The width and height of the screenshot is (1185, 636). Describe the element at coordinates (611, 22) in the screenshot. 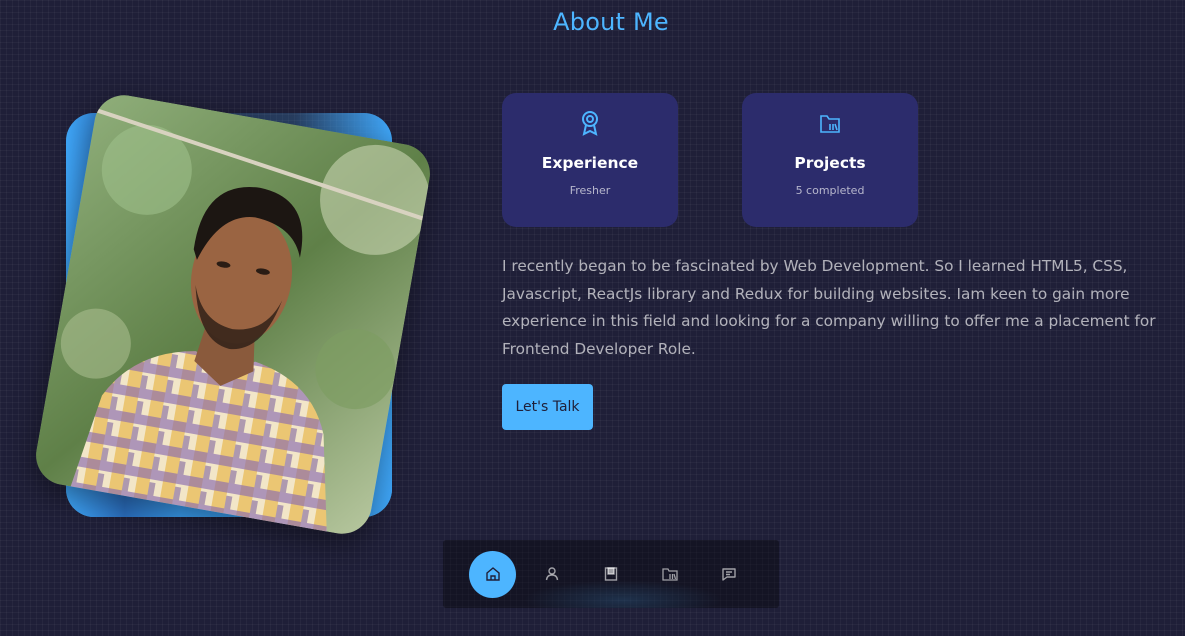

I see `section-title: About Me` at that location.